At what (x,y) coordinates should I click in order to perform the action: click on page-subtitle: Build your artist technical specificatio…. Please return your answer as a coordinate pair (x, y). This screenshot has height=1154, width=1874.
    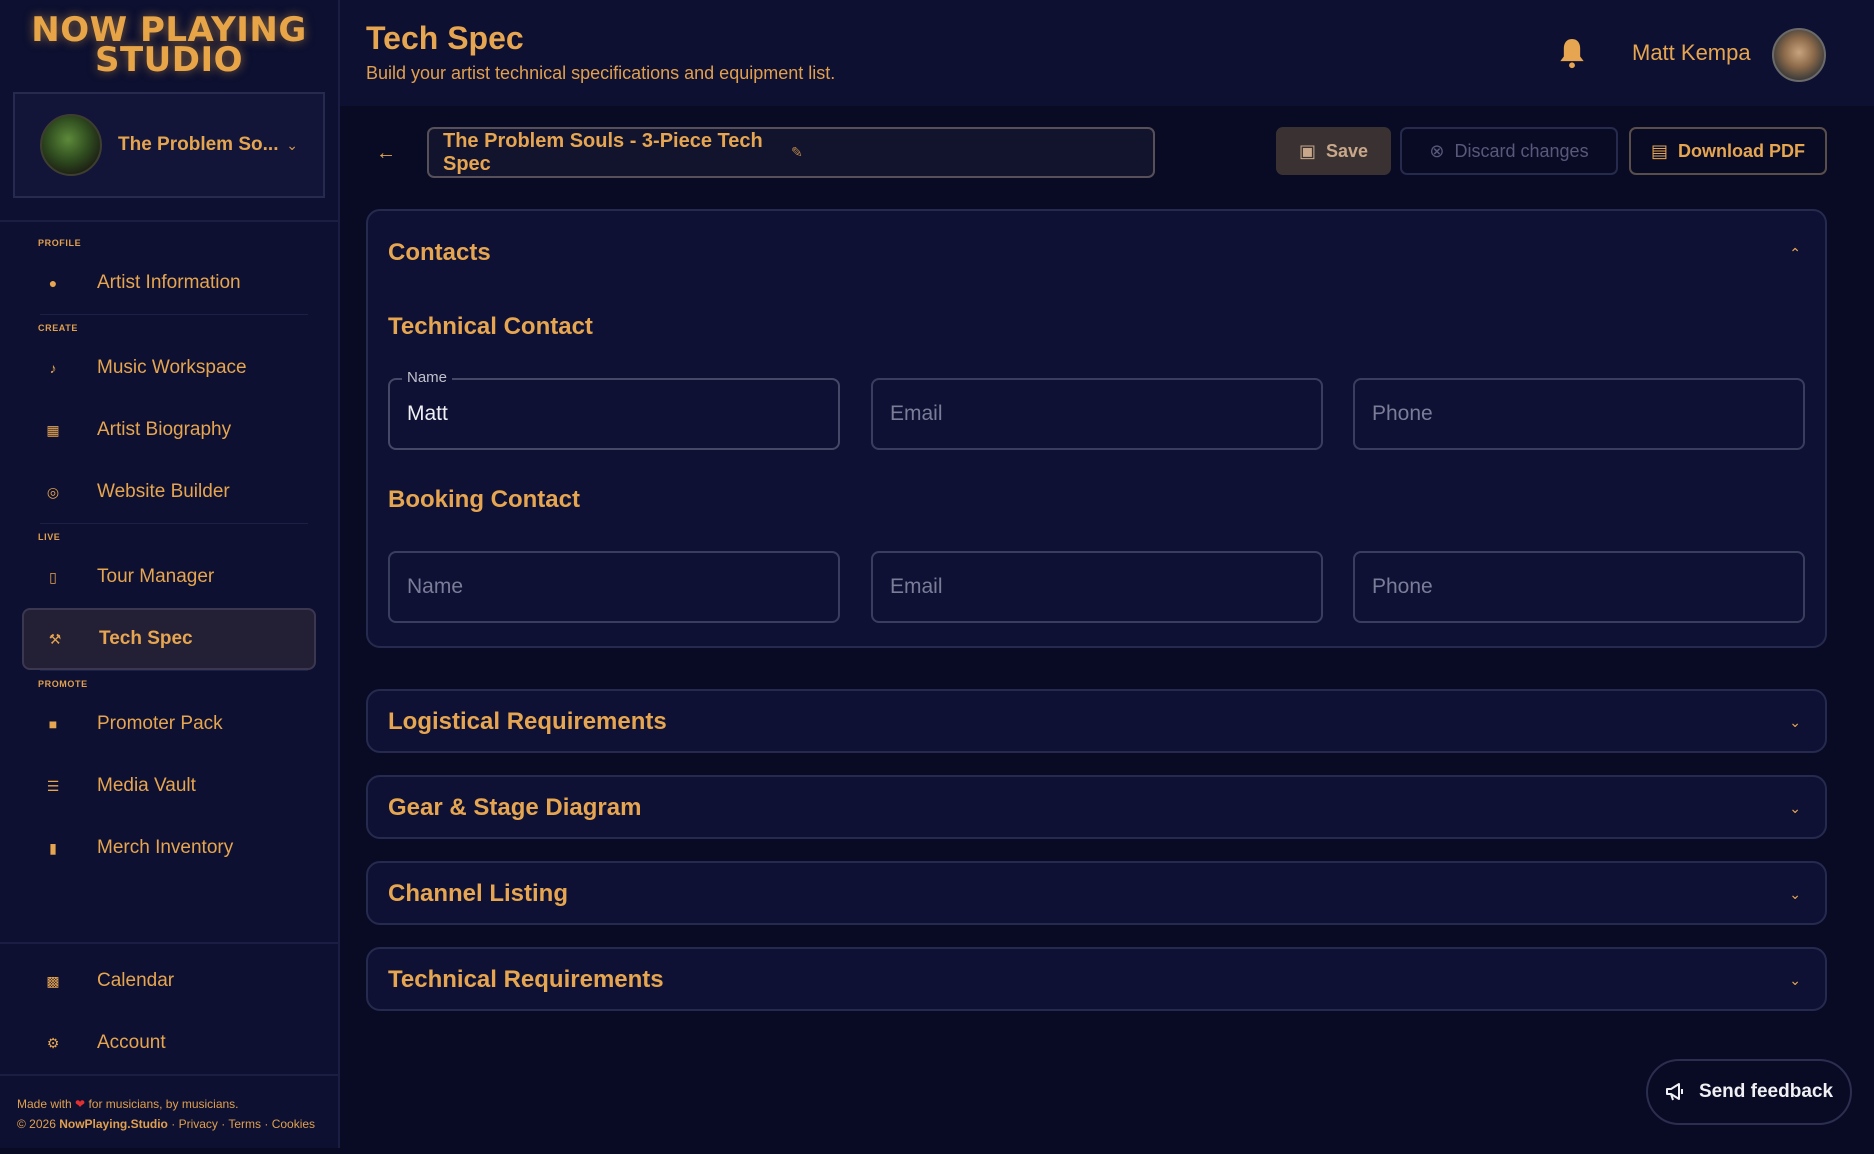
    Looking at the image, I should click on (601, 73).